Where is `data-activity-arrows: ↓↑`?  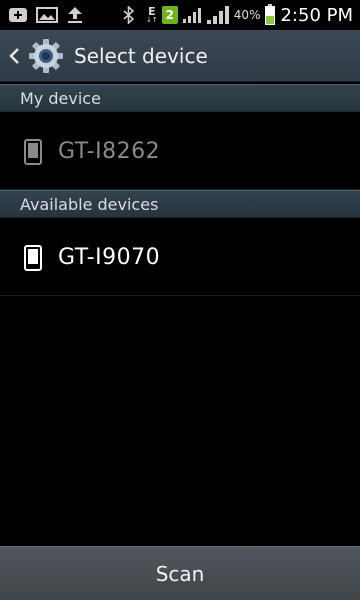
data-activity-arrows: ↓↑ is located at coordinates (152, 20).